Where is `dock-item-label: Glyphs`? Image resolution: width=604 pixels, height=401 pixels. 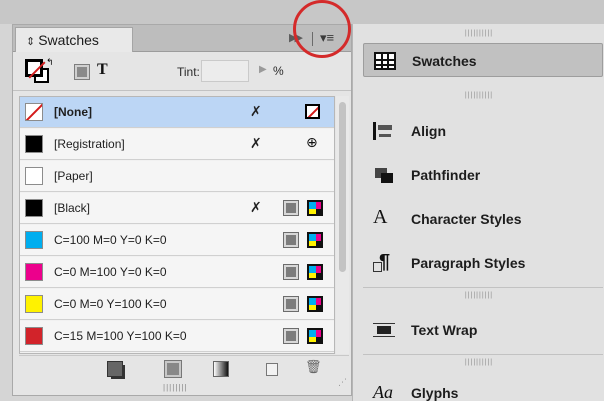
dock-item-label: Glyphs is located at coordinates (435, 393).